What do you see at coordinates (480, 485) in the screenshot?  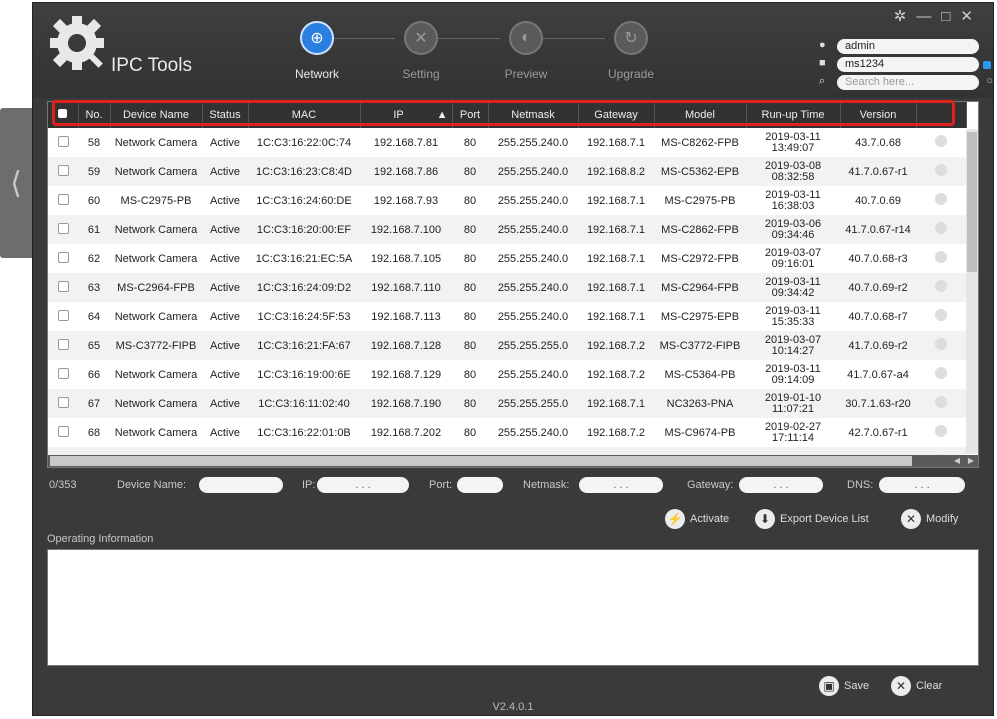 I see `port-input` at bounding box center [480, 485].